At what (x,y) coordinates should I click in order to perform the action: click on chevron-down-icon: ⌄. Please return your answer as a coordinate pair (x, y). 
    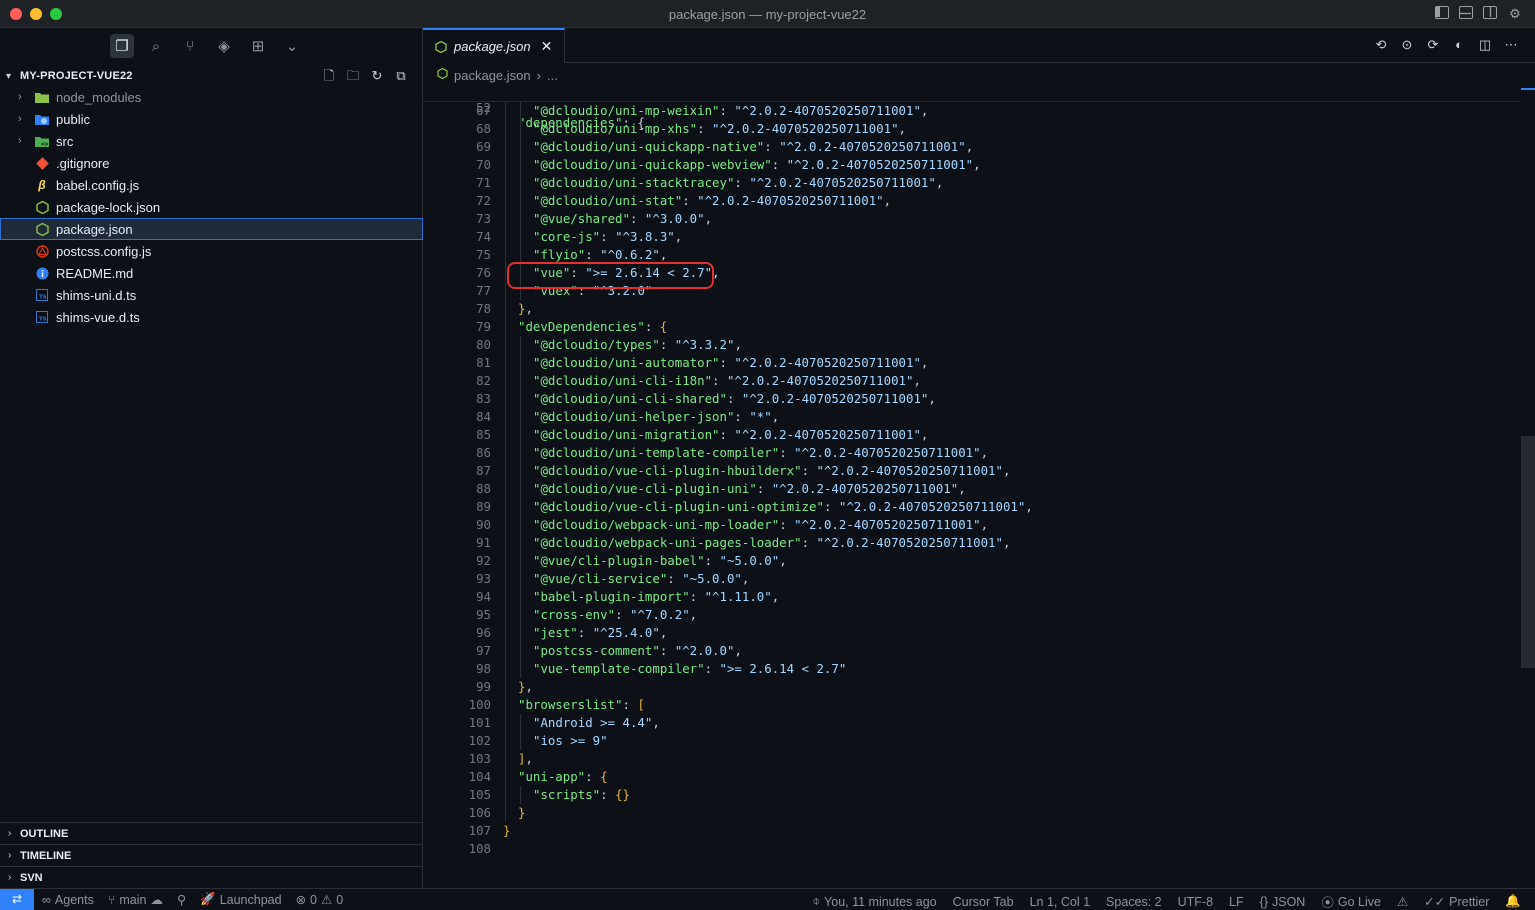
    Looking at the image, I should click on (292, 46).